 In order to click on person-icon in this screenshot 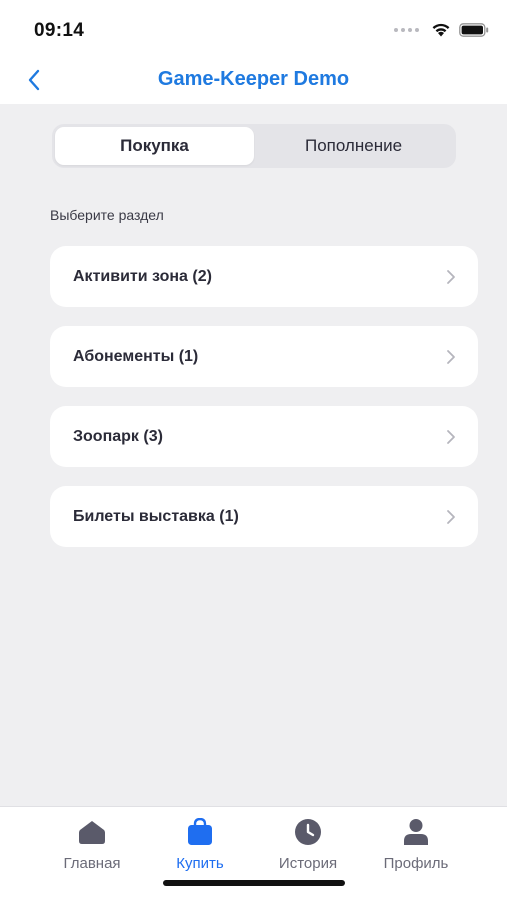, I will do `click(416, 832)`.